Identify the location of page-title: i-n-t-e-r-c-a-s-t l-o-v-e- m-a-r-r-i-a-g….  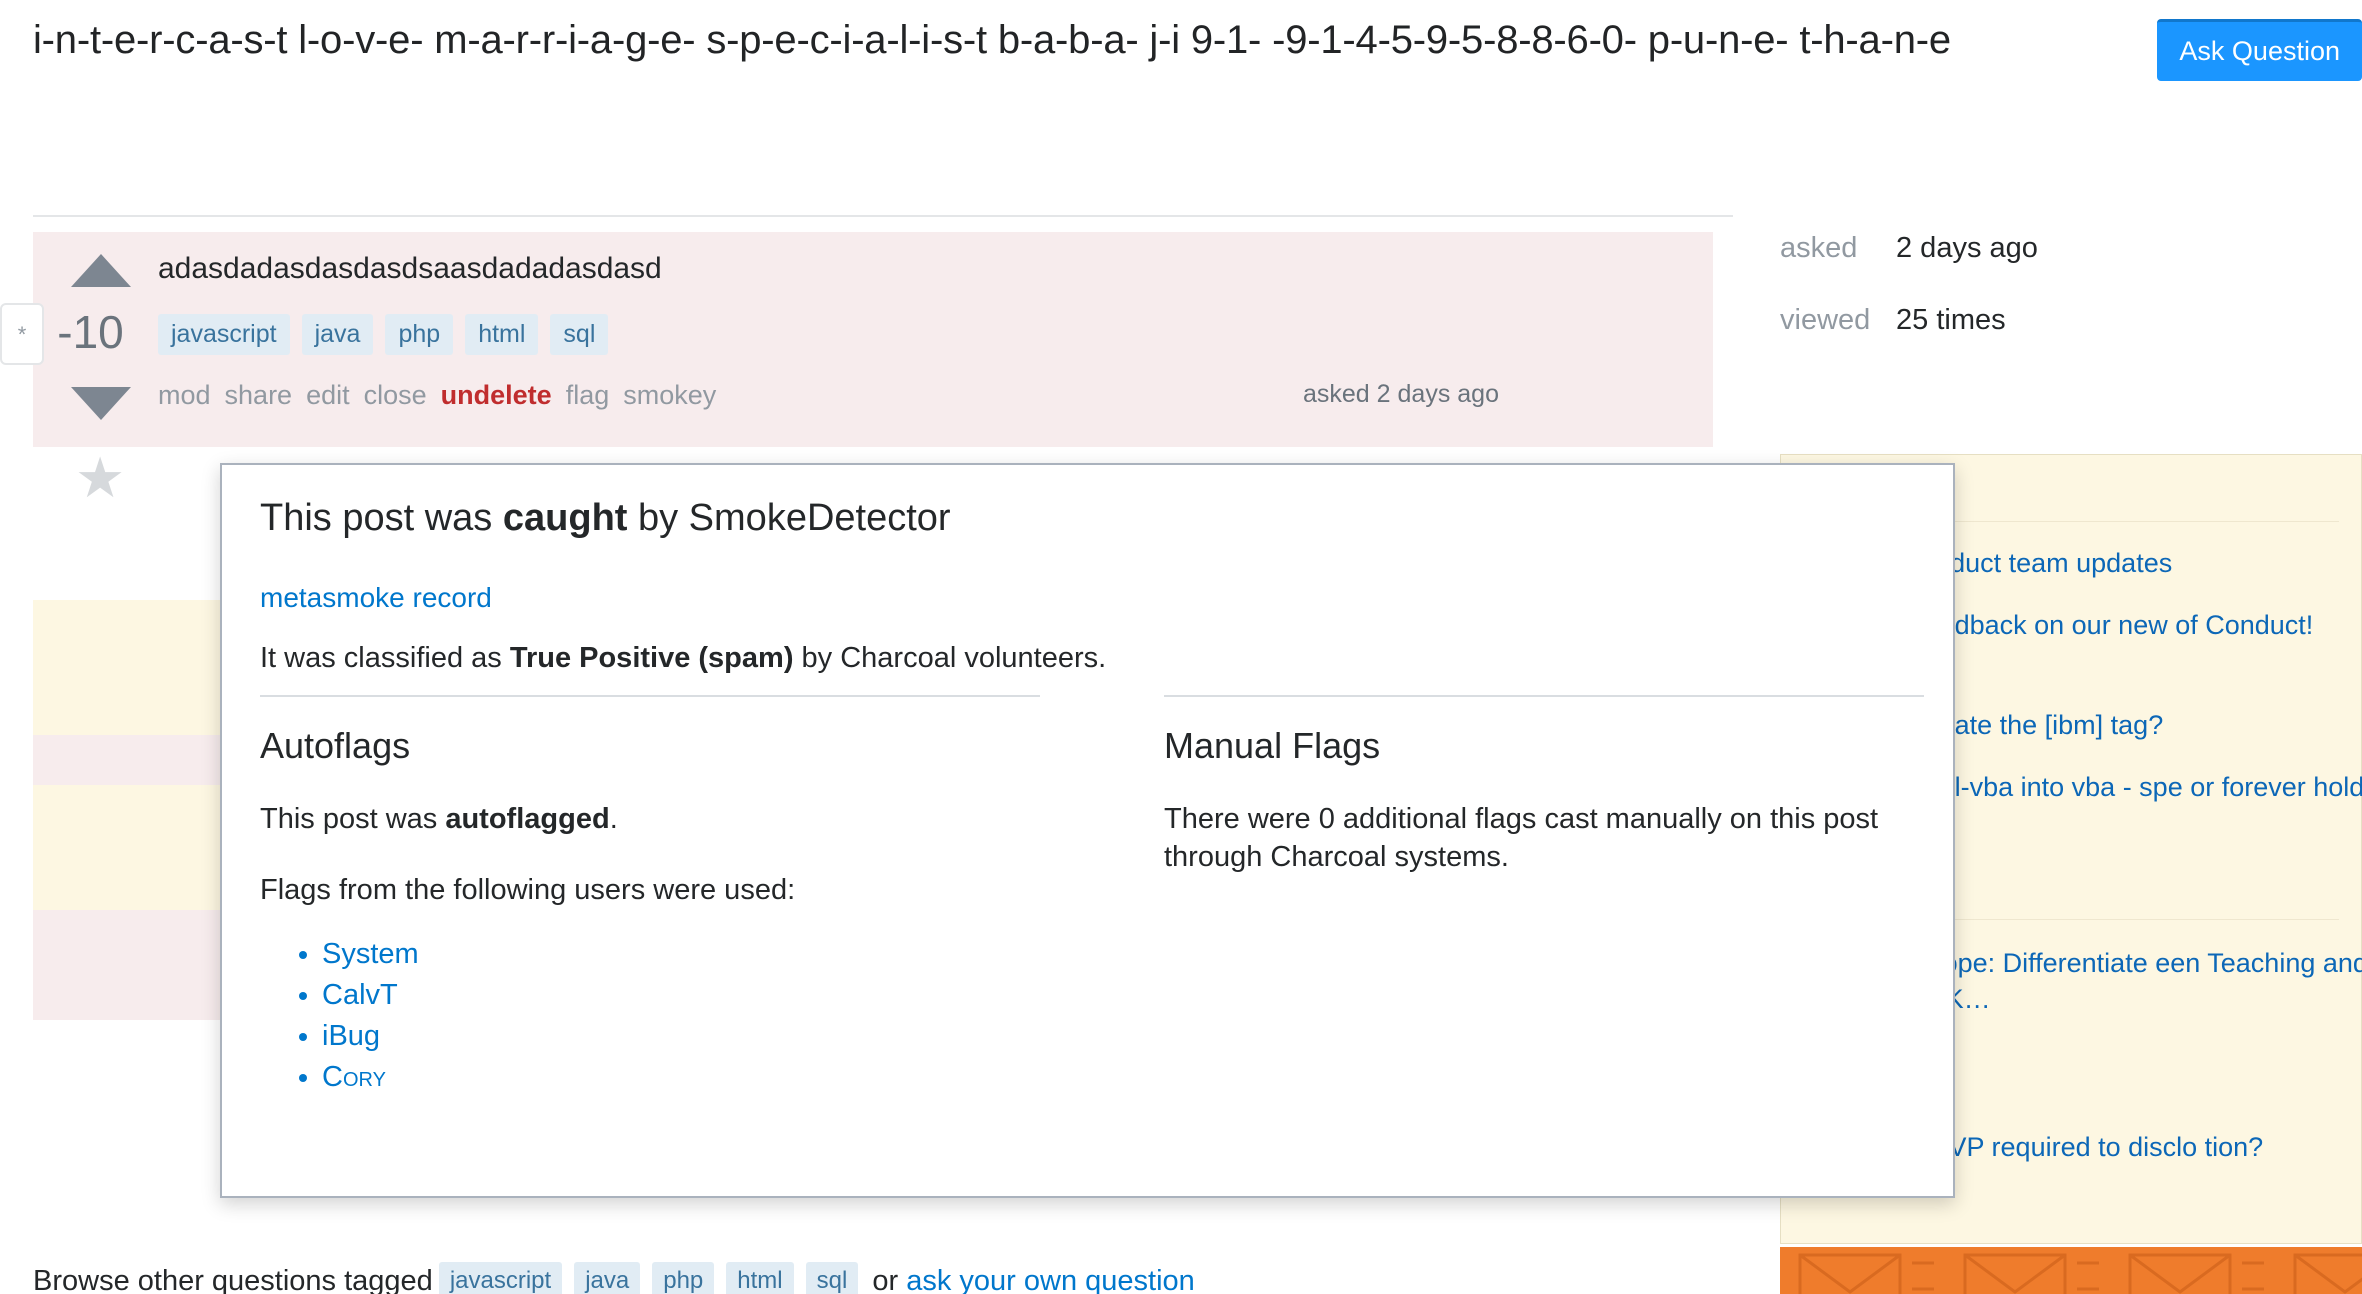
(992, 40).